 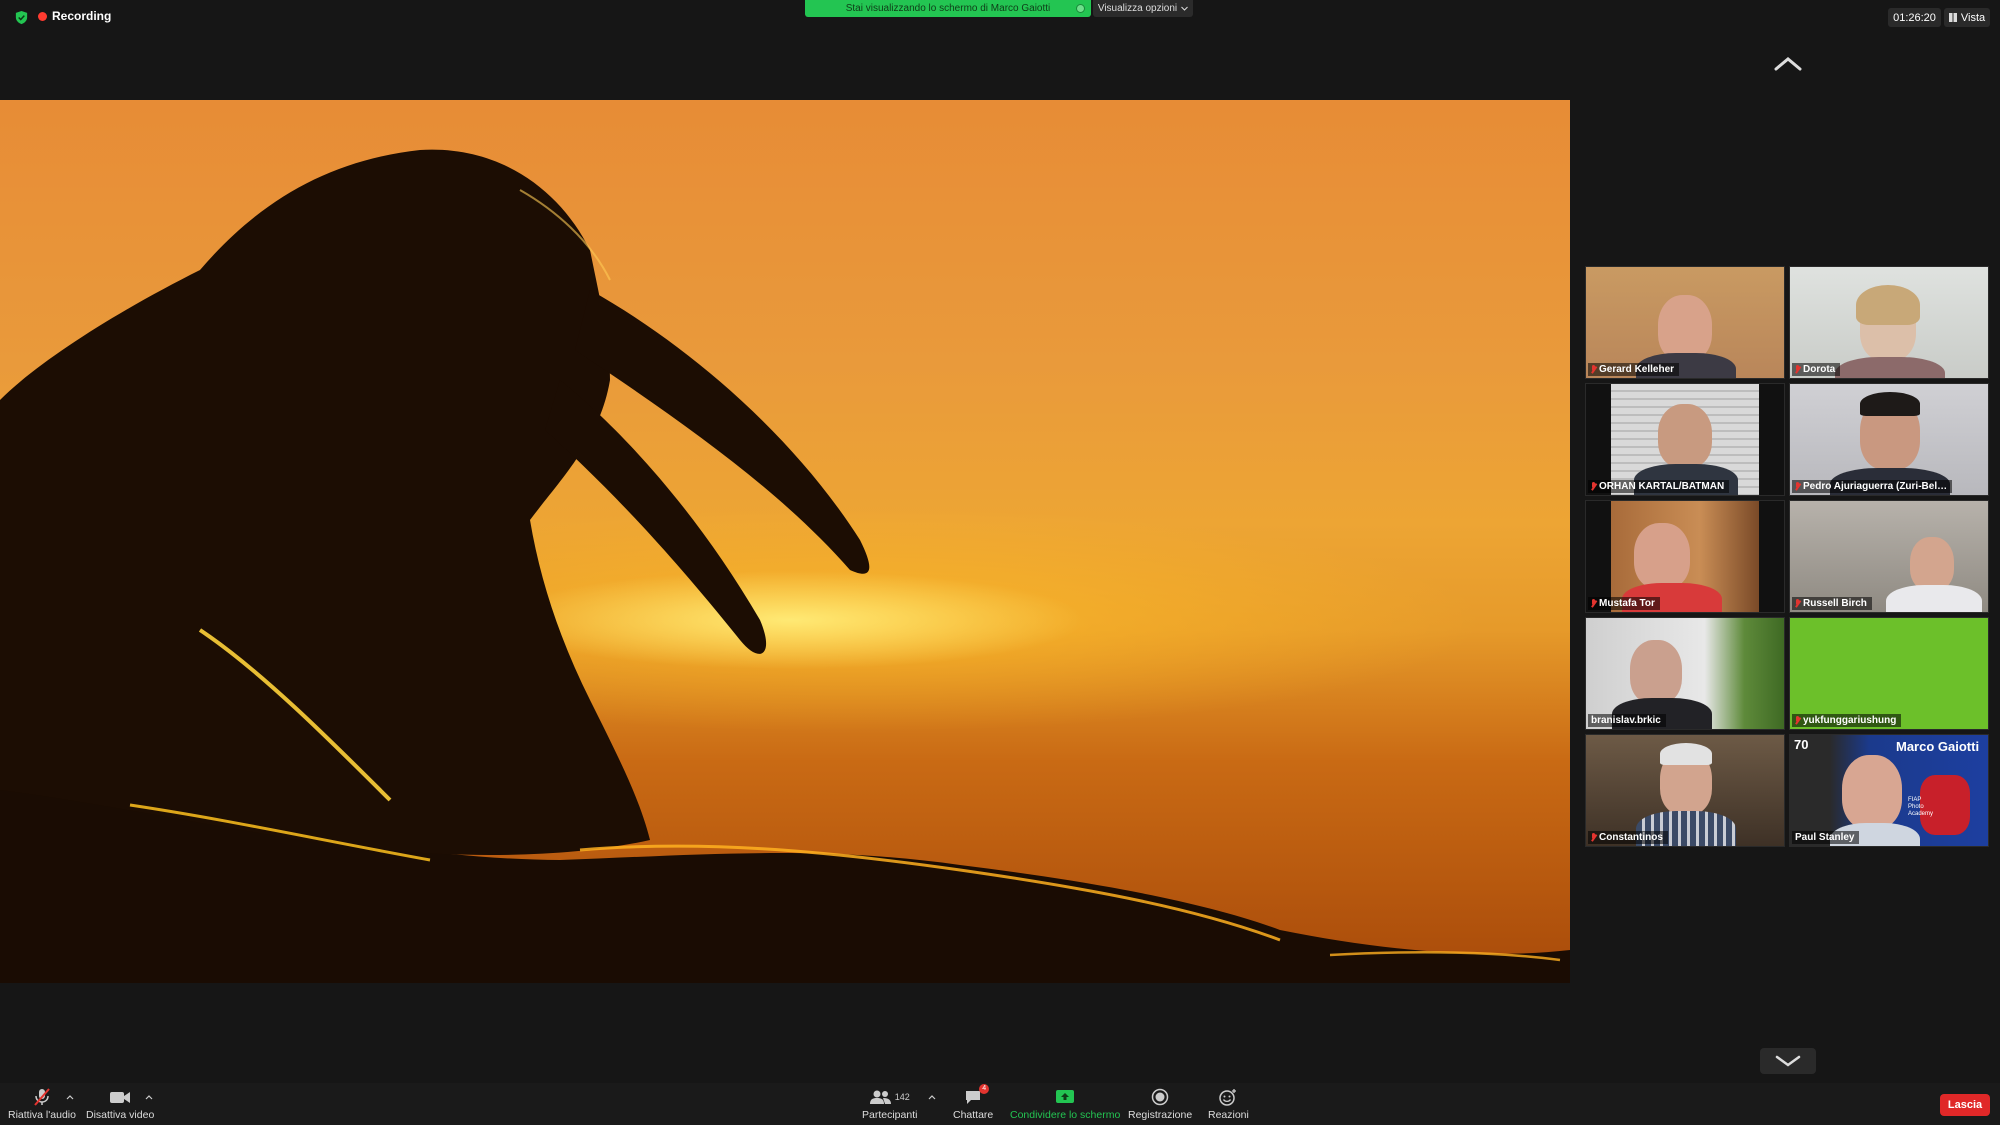 I want to click on recording-indicator: Recording, so click(x=74, y=16).